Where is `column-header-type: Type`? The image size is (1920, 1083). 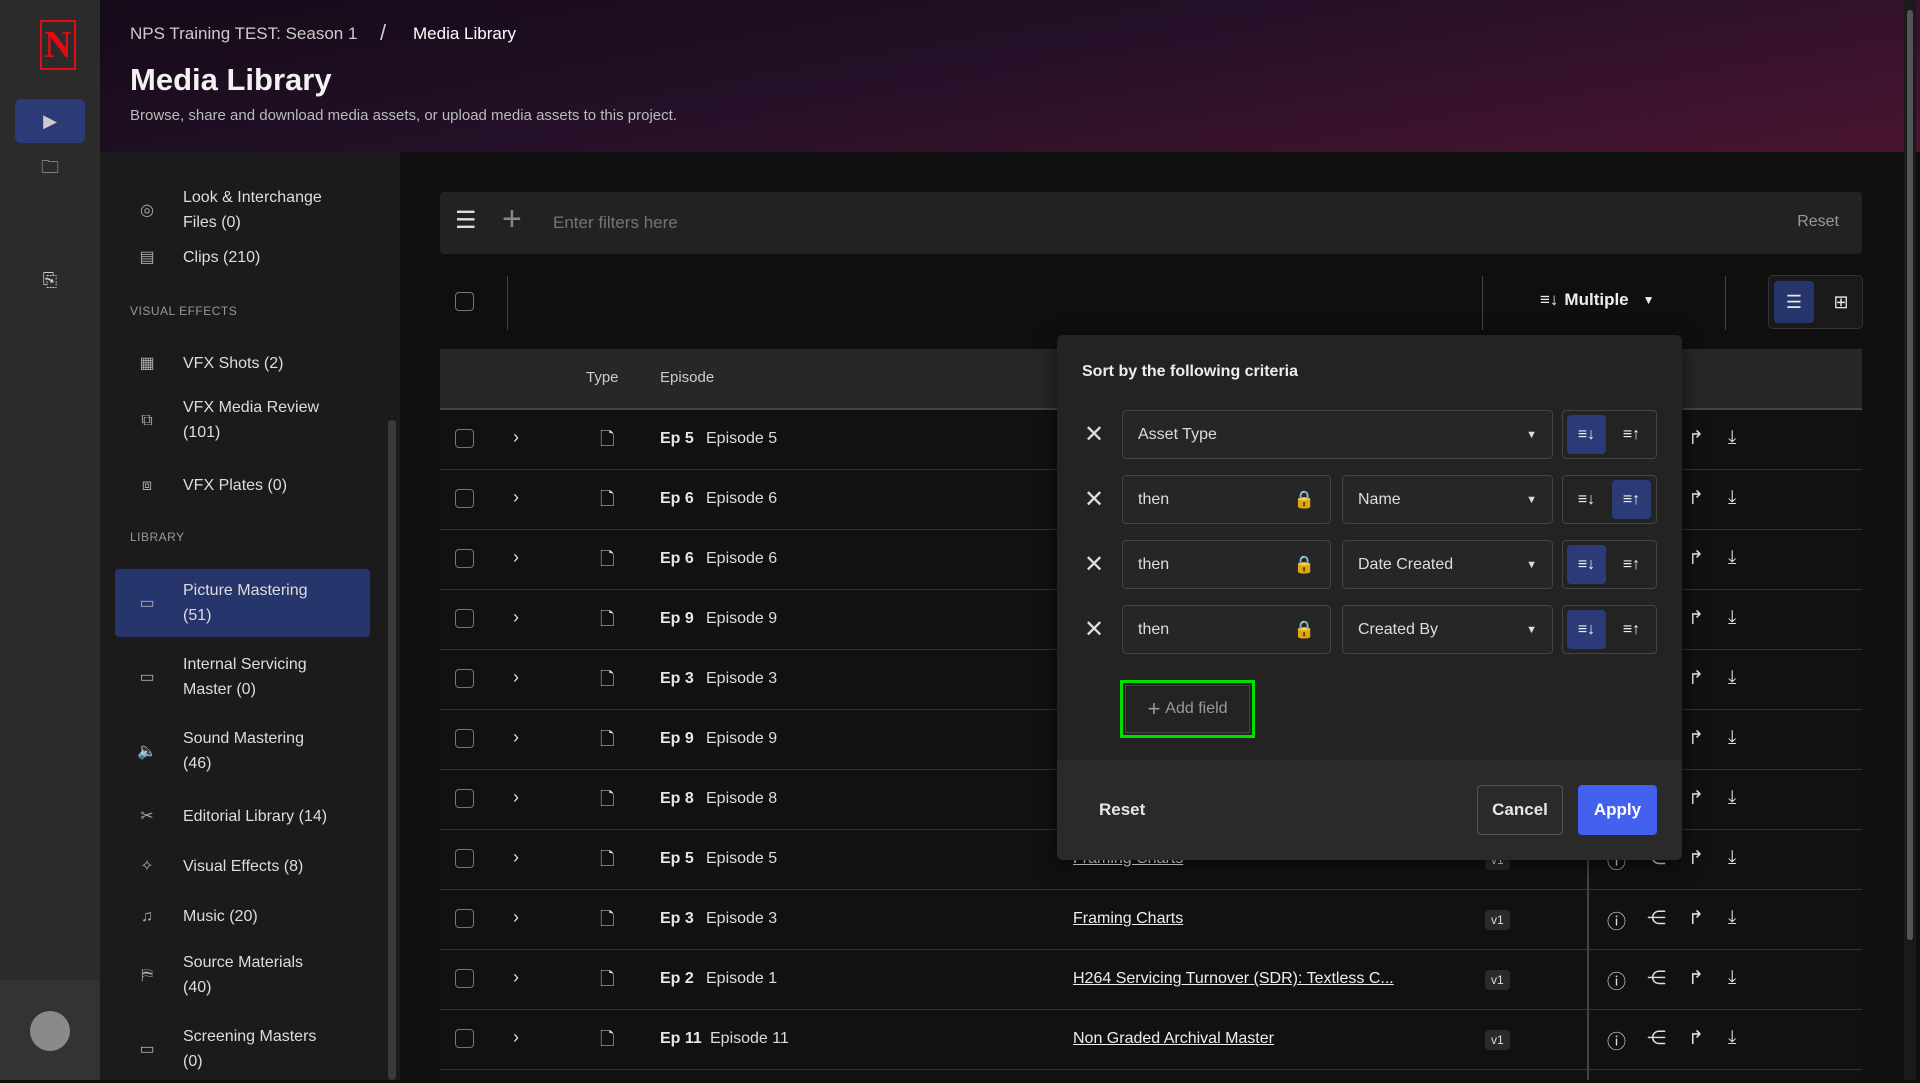
column-header-type: Type is located at coordinates (602, 377).